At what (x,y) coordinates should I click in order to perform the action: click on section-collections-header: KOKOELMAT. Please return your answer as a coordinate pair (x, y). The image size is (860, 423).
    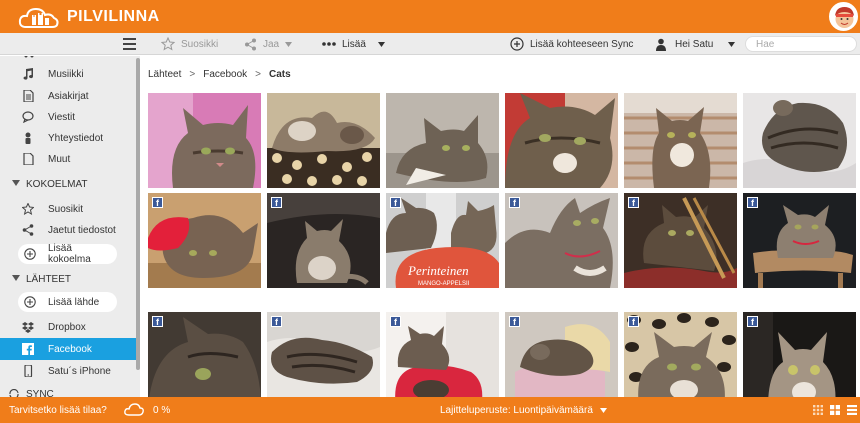
    Looking at the image, I should click on (68, 184).